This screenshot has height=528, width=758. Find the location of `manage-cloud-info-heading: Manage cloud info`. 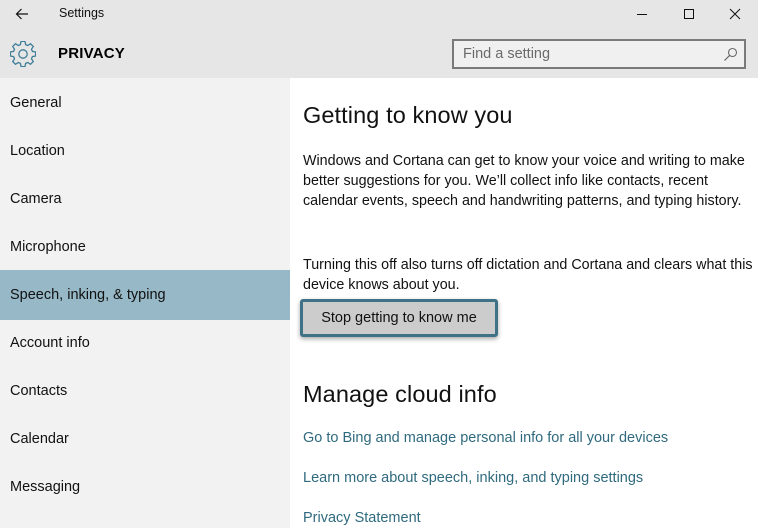

manage-cloud-info-heading: Manage cloud info is located at coordinates (400, 394).